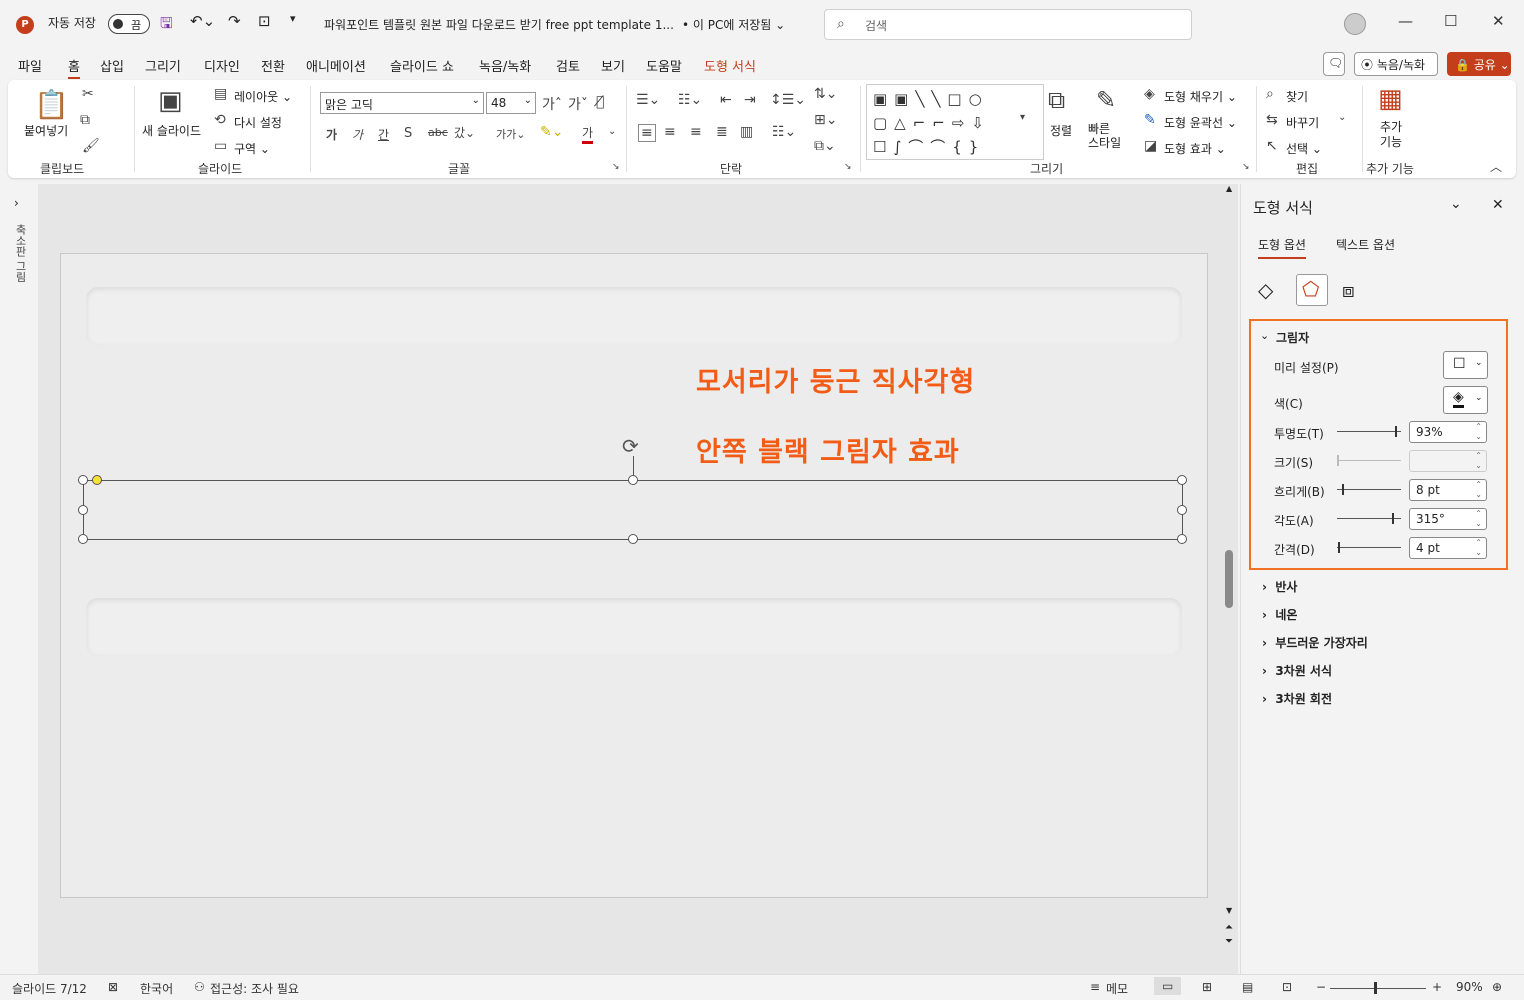 The height and width of the screenshot is (1000, 1524). Describe the element at coordinates (1279, 614) in the screenshot. I see `section-glow: › 네온` at that location.